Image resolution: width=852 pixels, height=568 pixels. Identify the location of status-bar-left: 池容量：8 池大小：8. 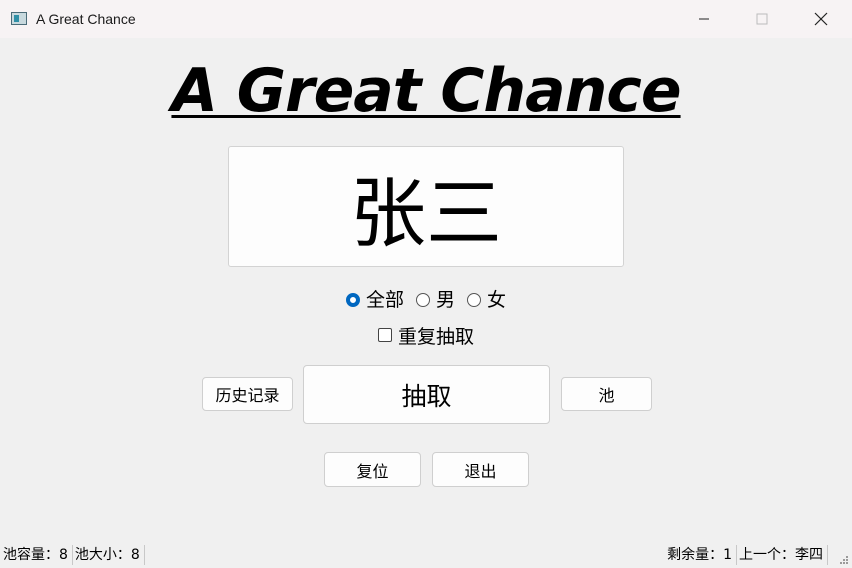
(74, 555).